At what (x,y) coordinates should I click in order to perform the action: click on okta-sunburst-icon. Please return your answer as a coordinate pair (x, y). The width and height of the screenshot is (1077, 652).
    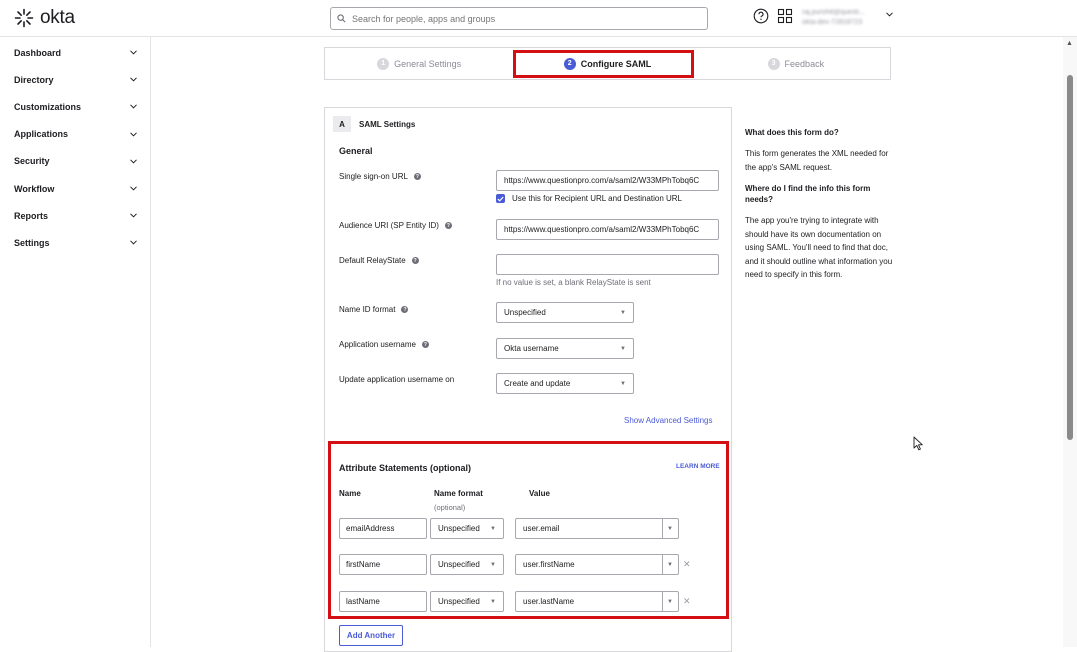
    Looking at the image, I should click on (24, 18).